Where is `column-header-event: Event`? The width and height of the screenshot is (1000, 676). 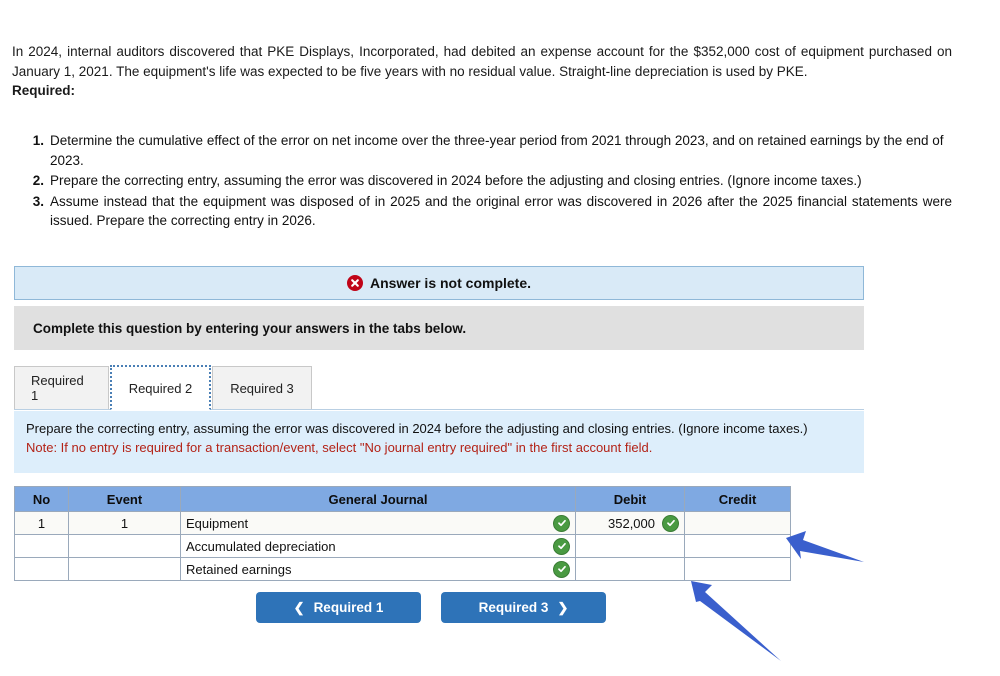
column-header-event: Event is located at coordinates (124, 499).